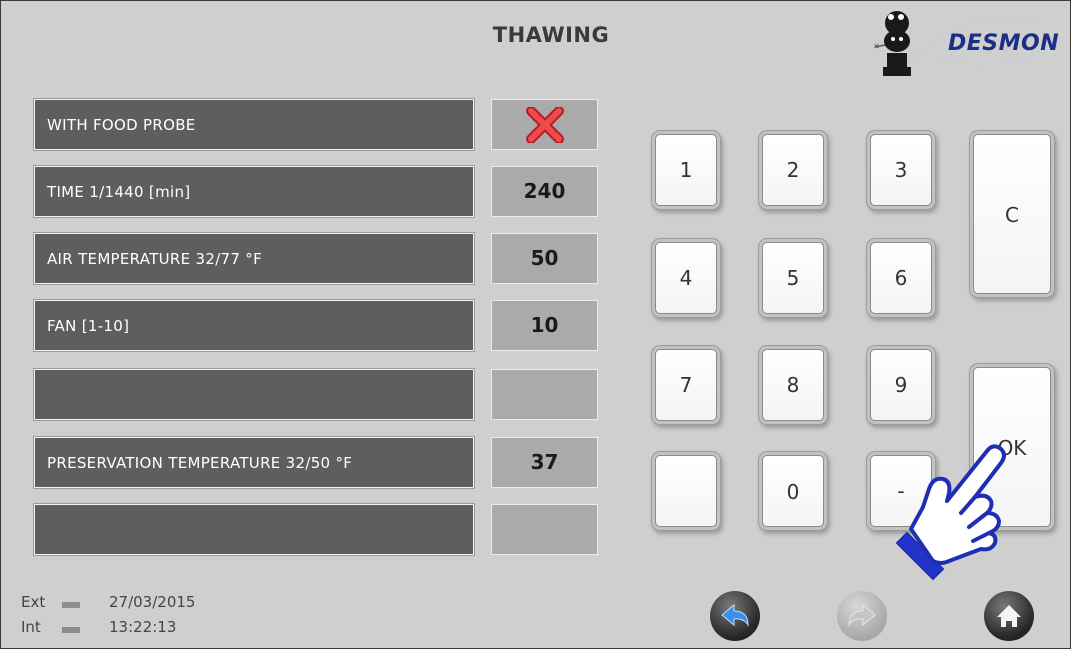  I want to click on key-9: 9, so click(901, 385).